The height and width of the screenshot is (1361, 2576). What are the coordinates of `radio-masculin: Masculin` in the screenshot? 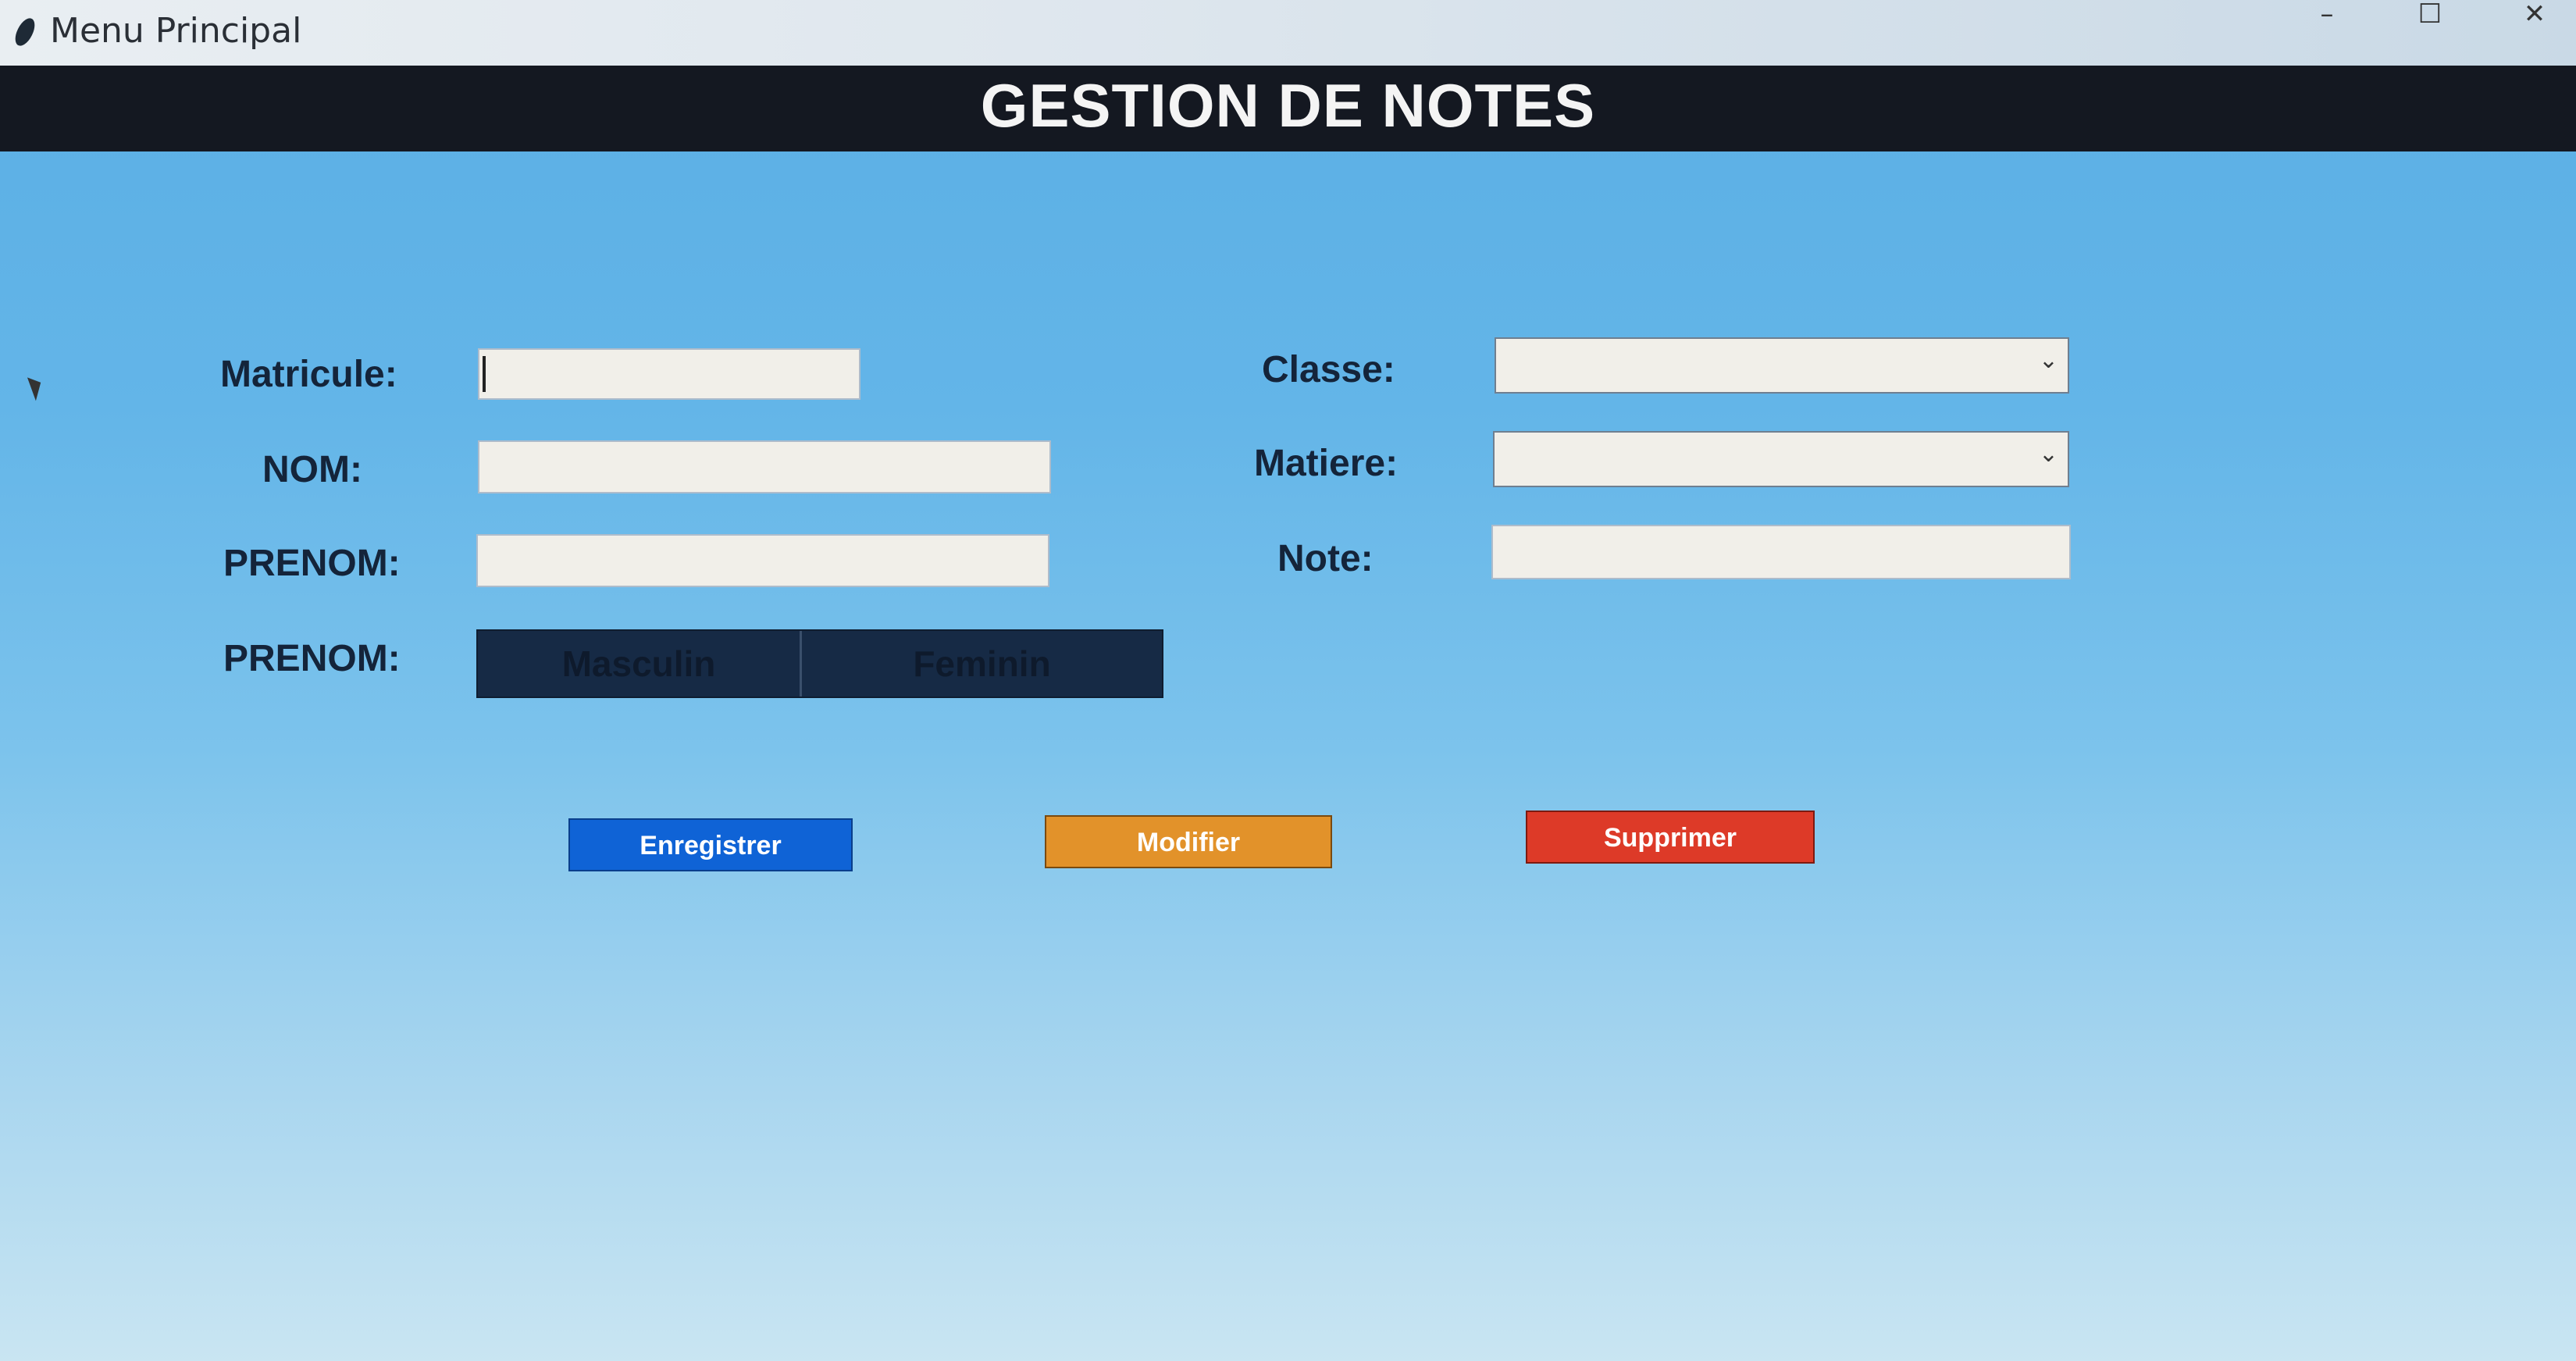 It's located at (640, 664).